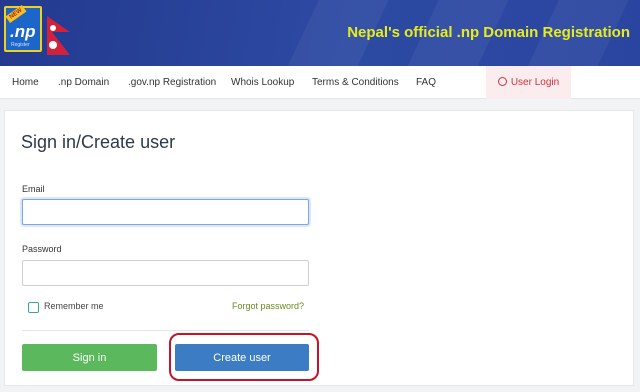 The image size is (640, 392). What do you see at coordinates (165, 330) in the screenshot?
I see `divider` at bounding box center [165, 330].